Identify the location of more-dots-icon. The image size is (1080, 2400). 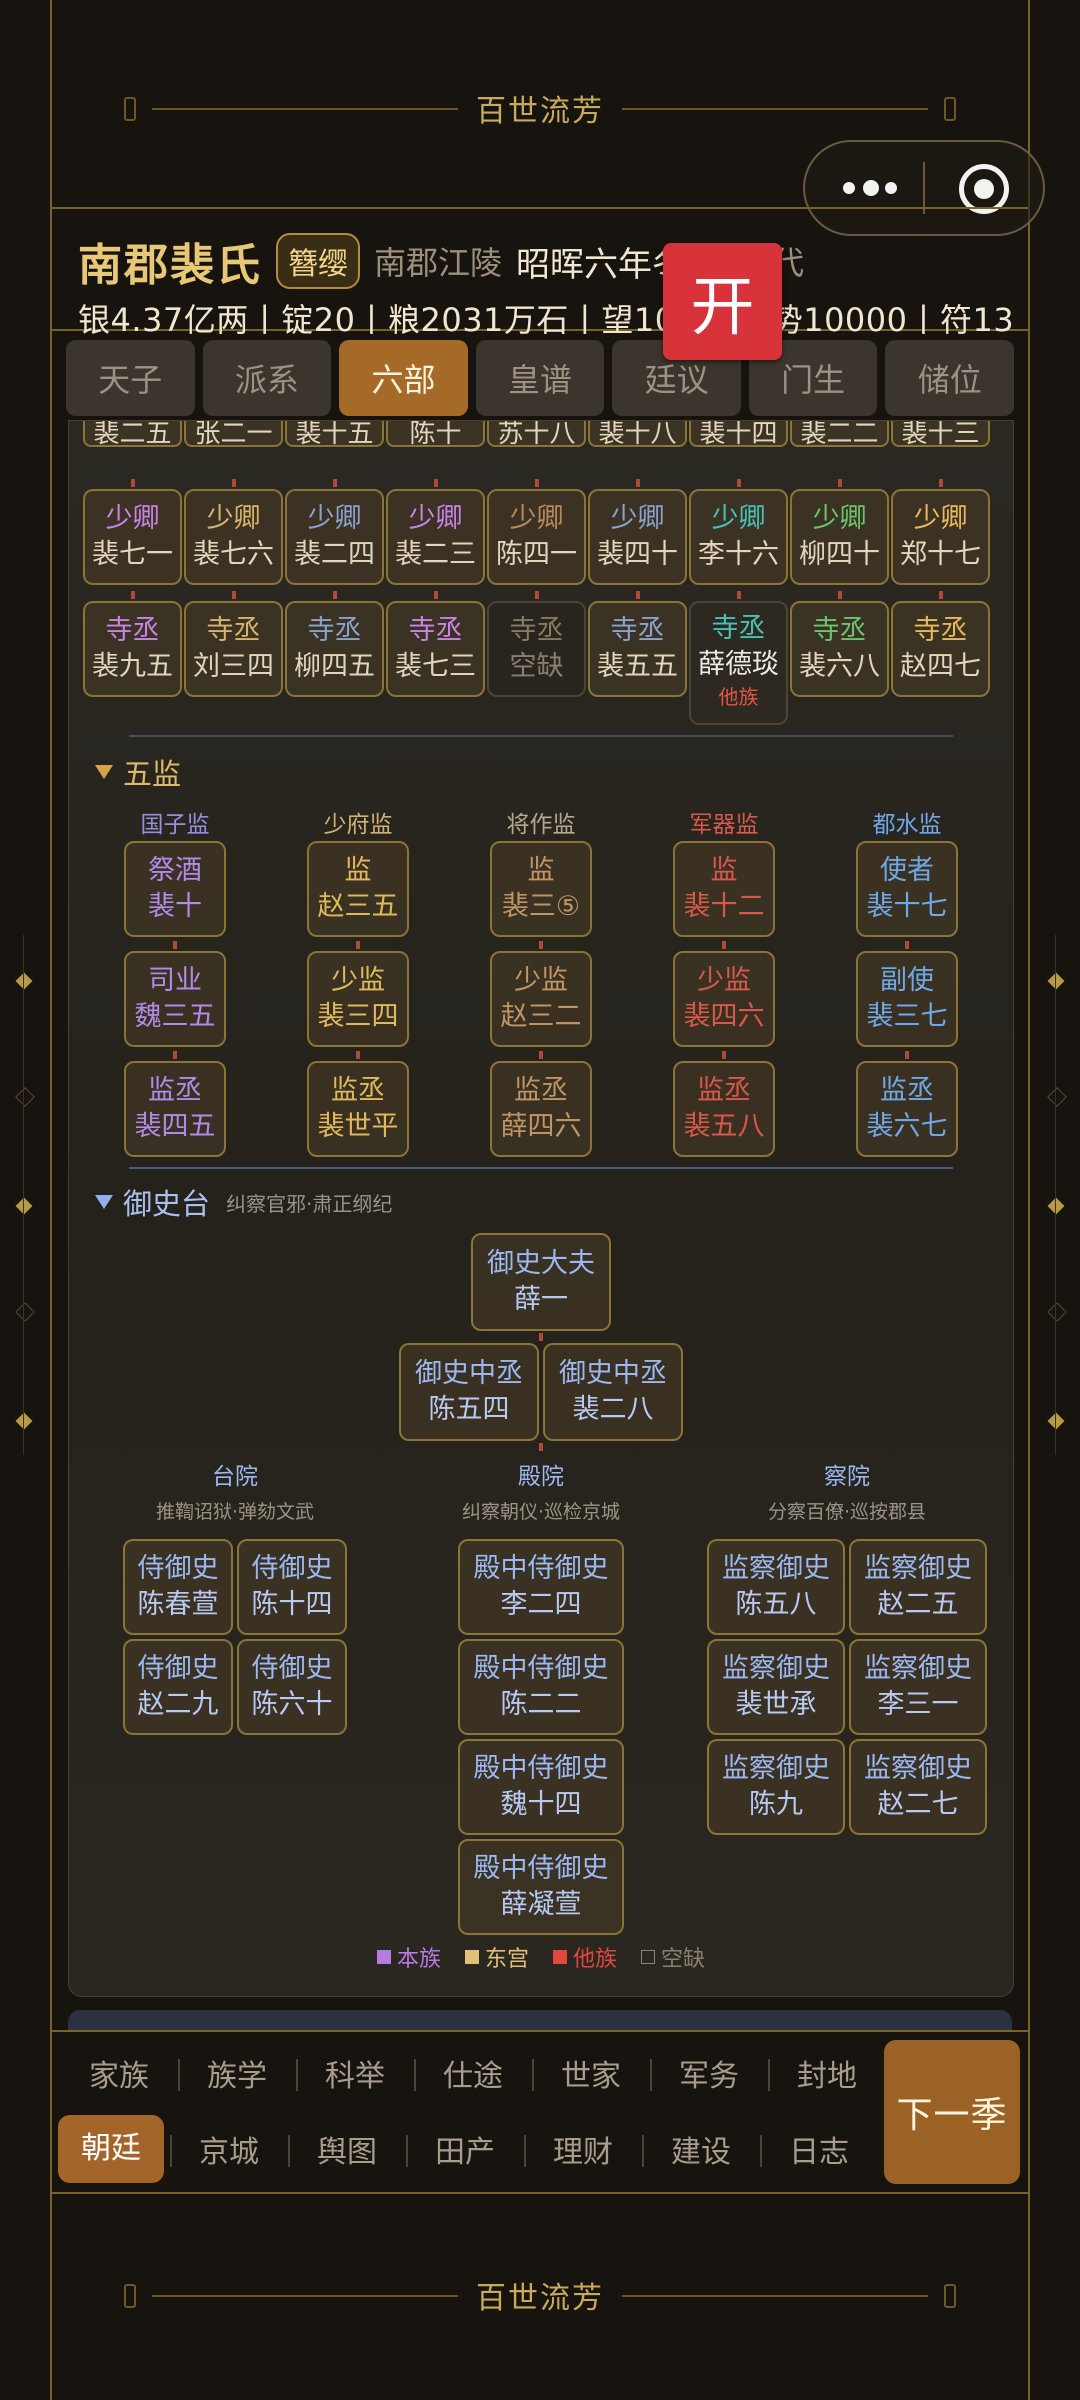
(871, 188).